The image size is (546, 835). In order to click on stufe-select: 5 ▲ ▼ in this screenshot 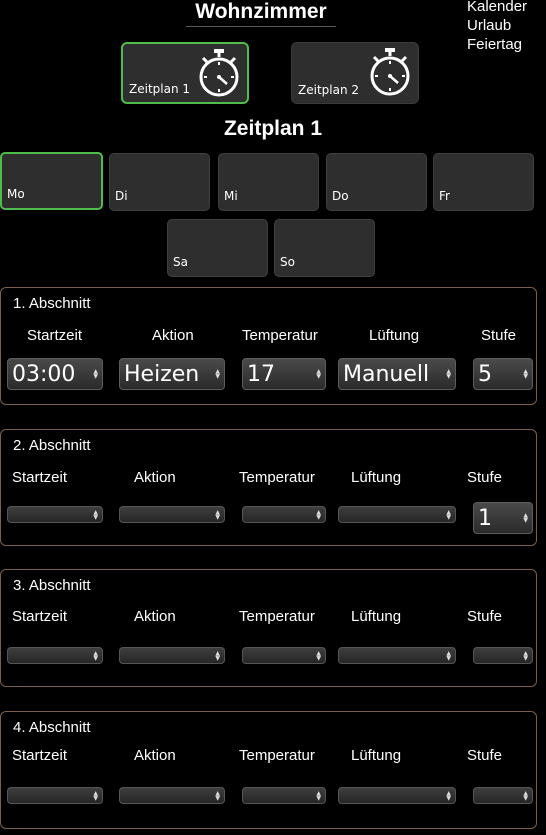, I will do `click(503, 374)`.